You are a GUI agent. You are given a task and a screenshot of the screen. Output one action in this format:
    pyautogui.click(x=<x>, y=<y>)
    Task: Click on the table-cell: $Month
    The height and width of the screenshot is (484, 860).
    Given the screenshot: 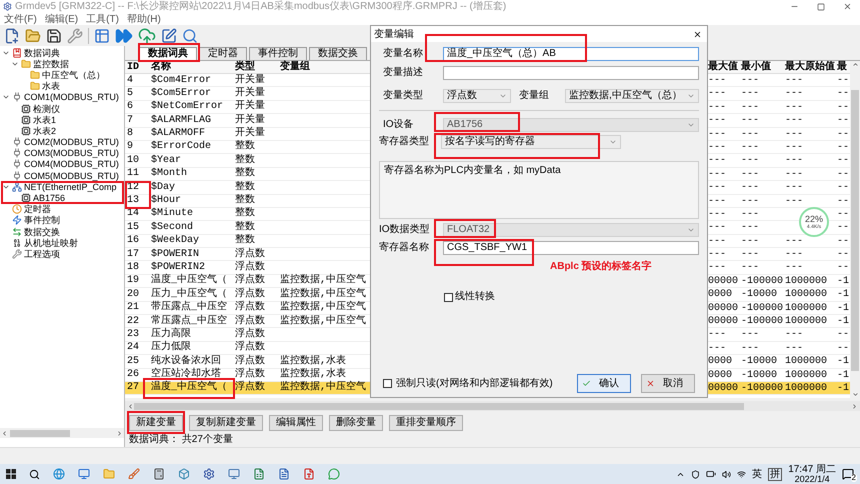 What is the action you would take?
    pyautogui.click(x=169, y=174)
    